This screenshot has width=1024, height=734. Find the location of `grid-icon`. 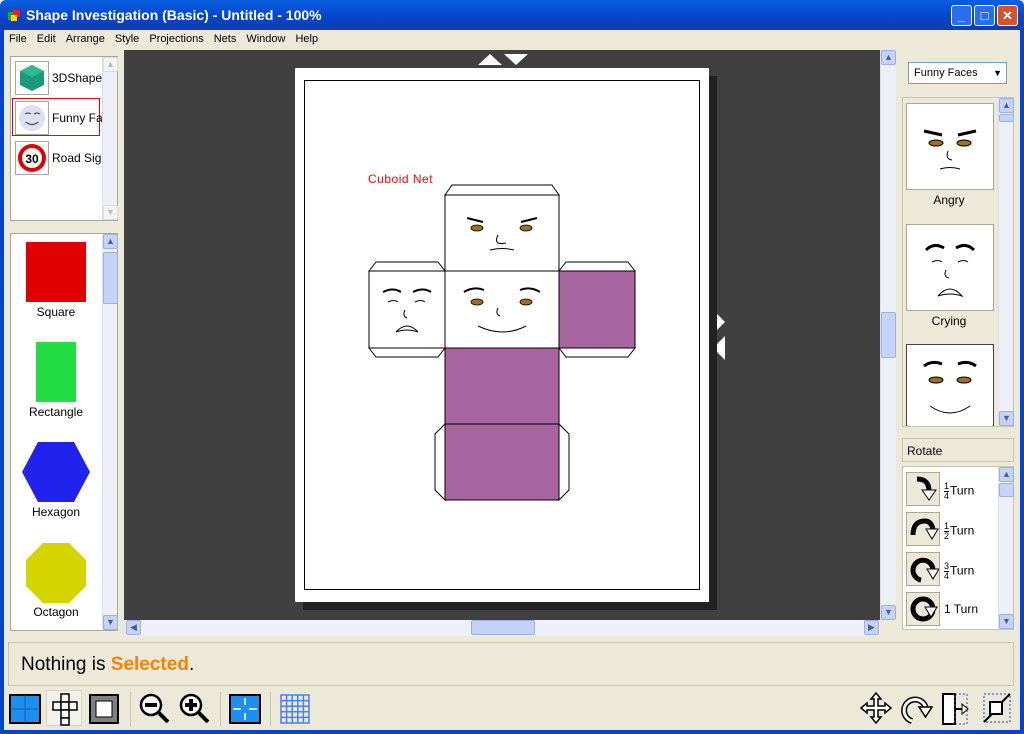

grid-icon is located at coordinates (295, 709).